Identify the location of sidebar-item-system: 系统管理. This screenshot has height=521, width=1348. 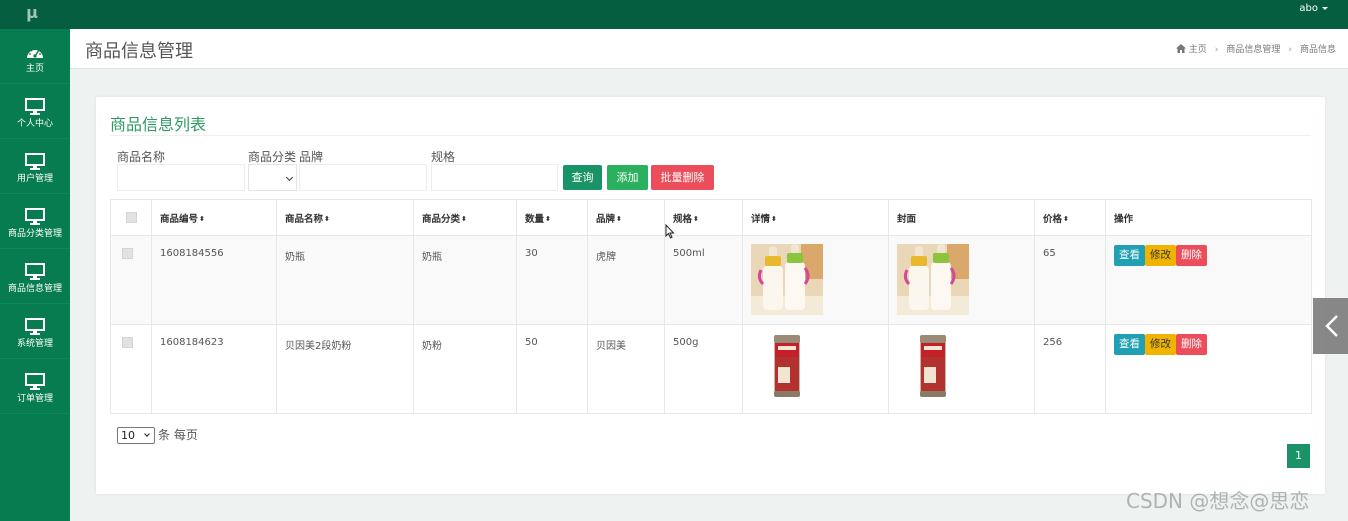
(35, 331).